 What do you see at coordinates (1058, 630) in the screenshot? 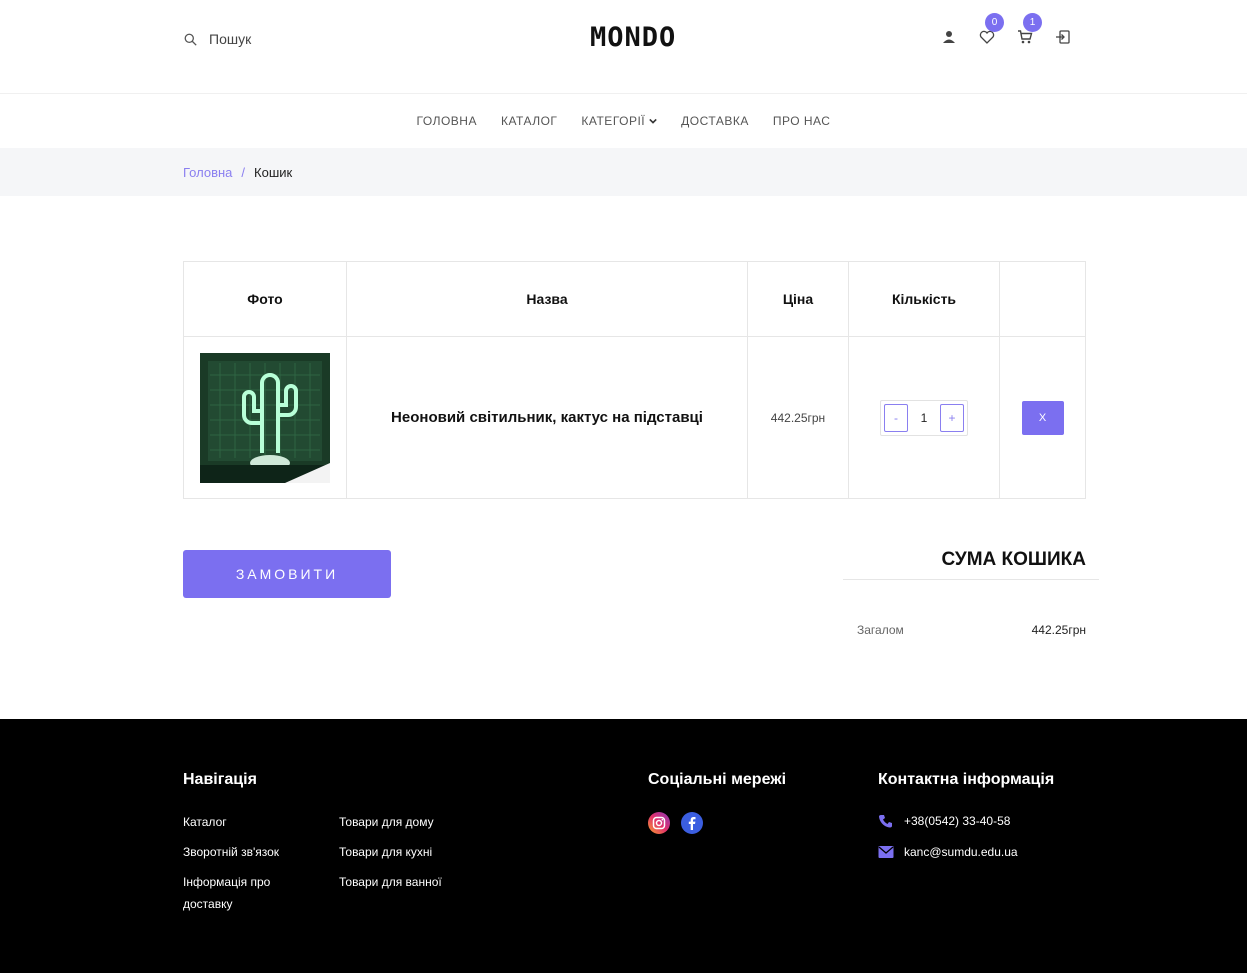
I see `cart-total-value: 442.25грн` at bounding box center [1058, 630].